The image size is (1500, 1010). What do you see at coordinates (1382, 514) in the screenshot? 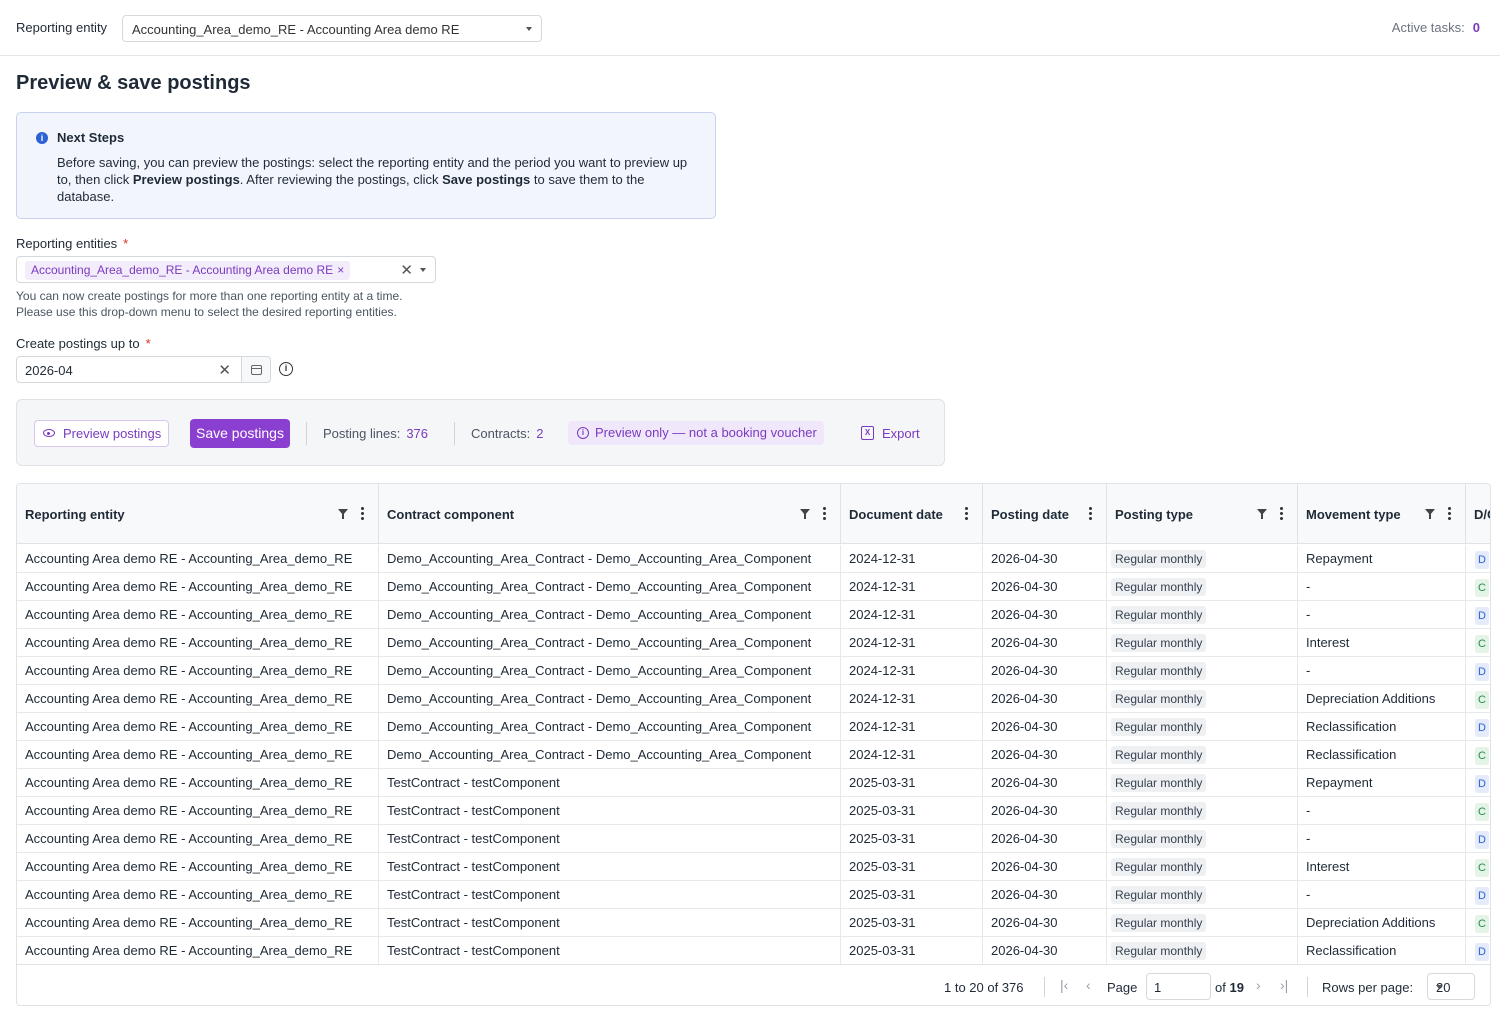
I see `column-header-movement-type: Movement type` at bounding box center [1382, 514].